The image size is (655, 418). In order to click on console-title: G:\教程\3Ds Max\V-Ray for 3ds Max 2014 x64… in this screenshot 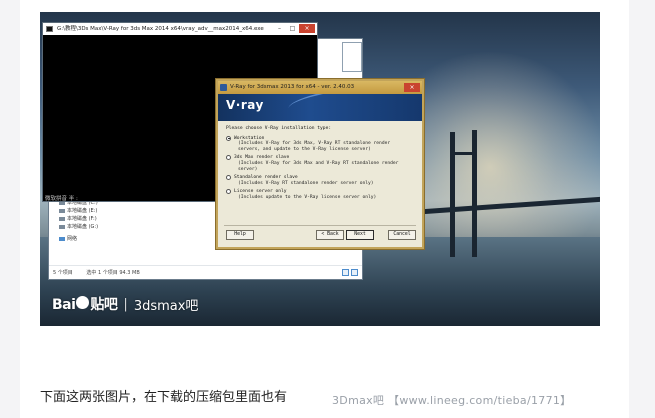, I will do `click(160, 29)`.